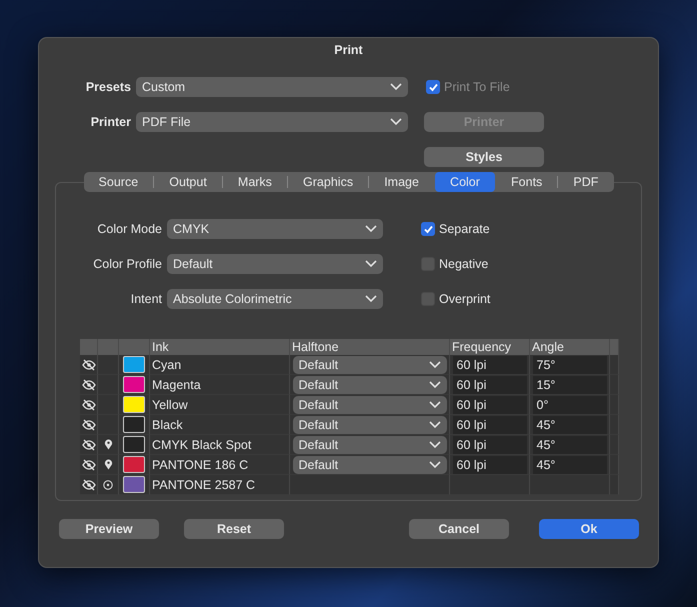 This screenshot has width=697, height=607. Describe the element at coordinates (589, 529) in the screenshot. I see `dialog-button: Ok` at that location.